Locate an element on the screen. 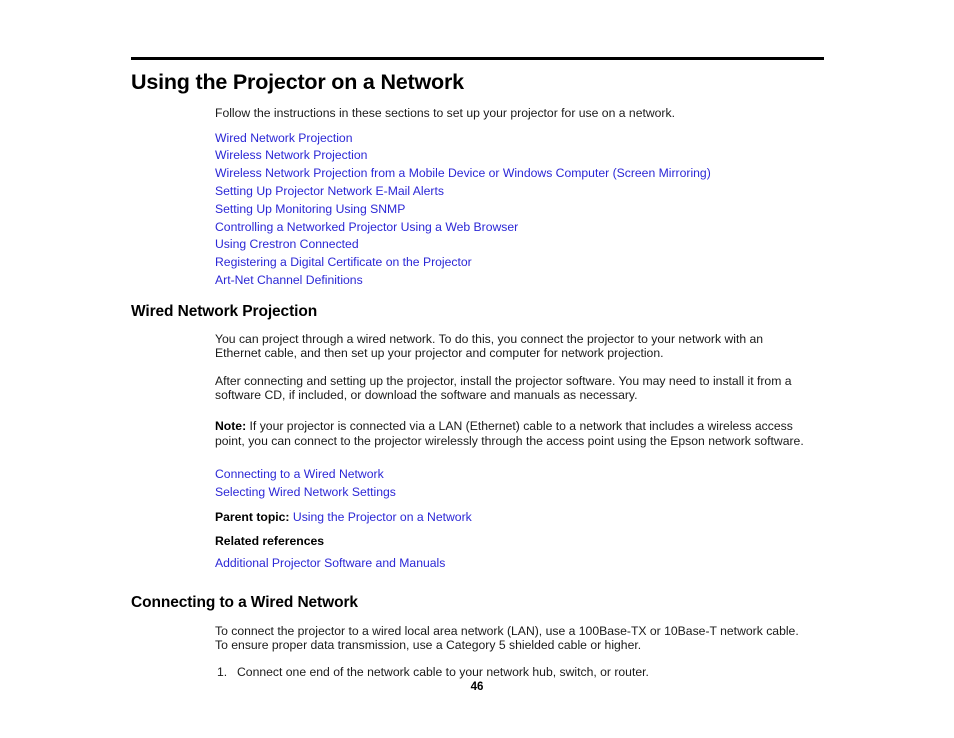  toc-link-snmp-monitoring: Setting Up Monitoring Using SNMP is located at coordinates (513, 210).